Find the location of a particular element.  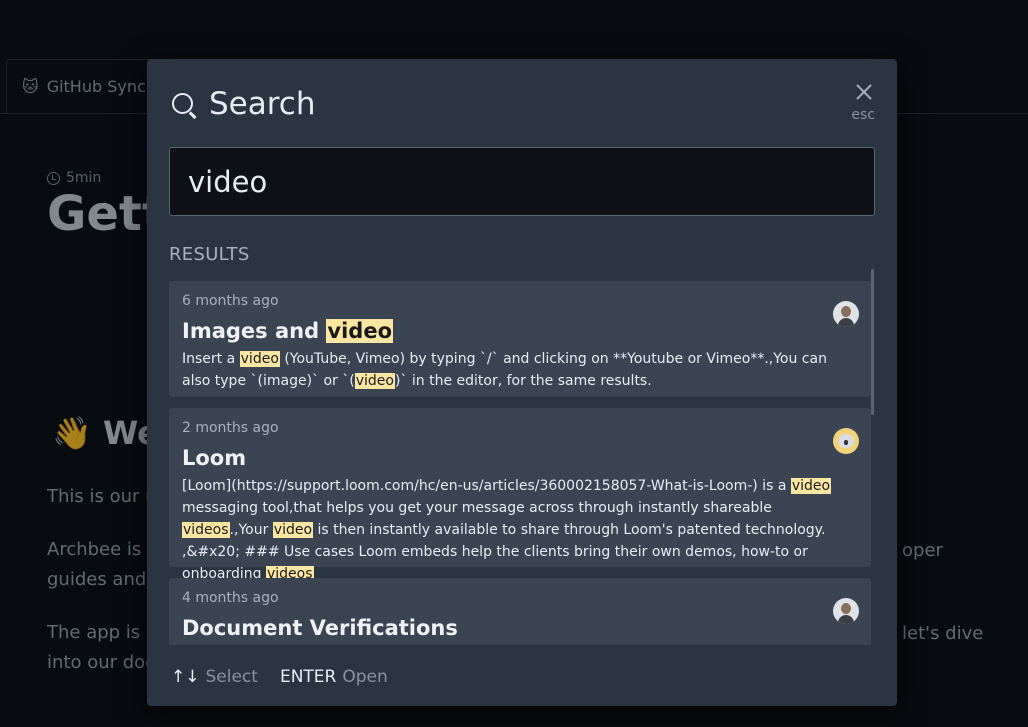

keyboard-hints: ↑↓ Select ENTER Open is located at coordinates (279, 677).